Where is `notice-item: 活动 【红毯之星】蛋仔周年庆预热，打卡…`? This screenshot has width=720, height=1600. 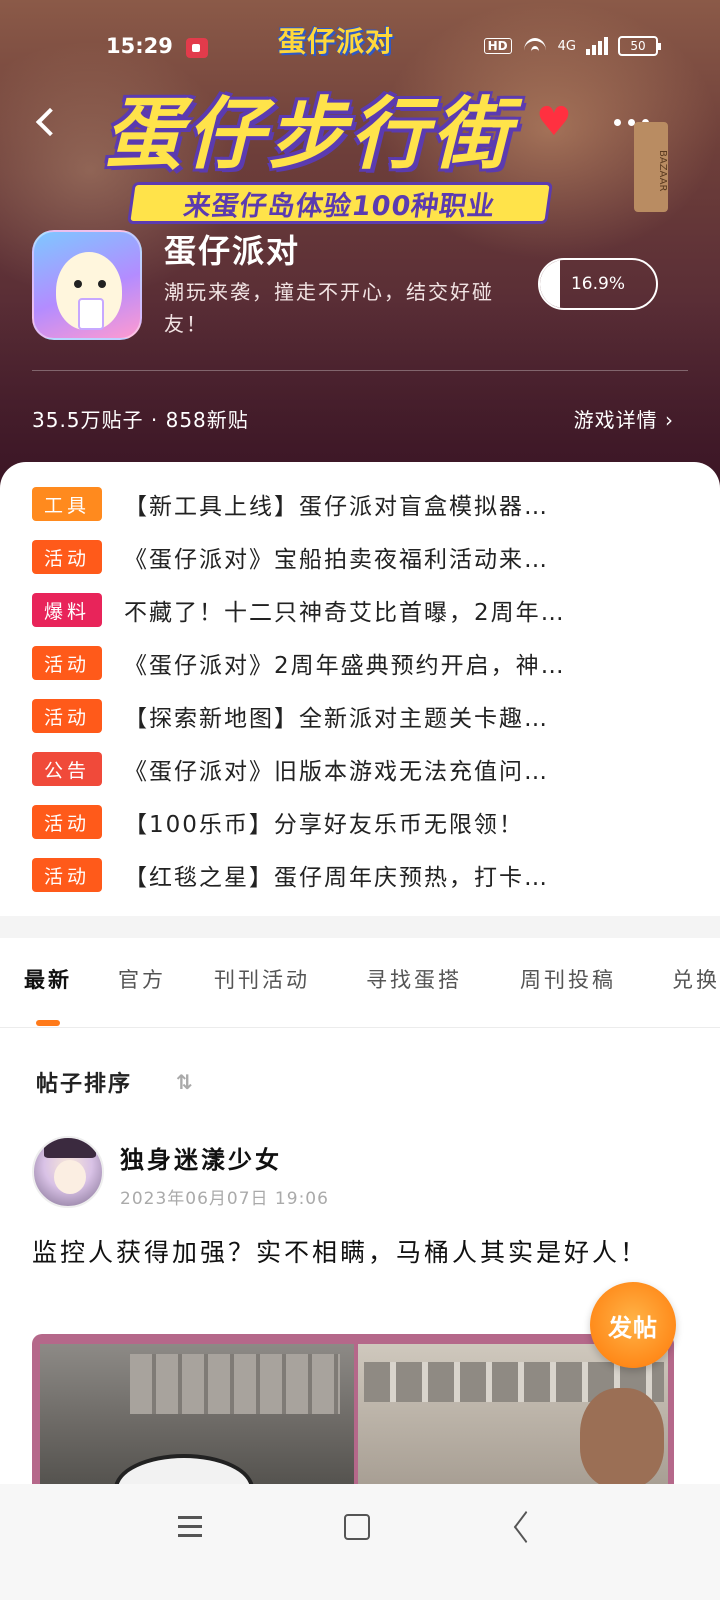 notice-item: 活动 【红毯之星】蛋仔周年庆预热，打卡… is located at coordinates (352, 875).